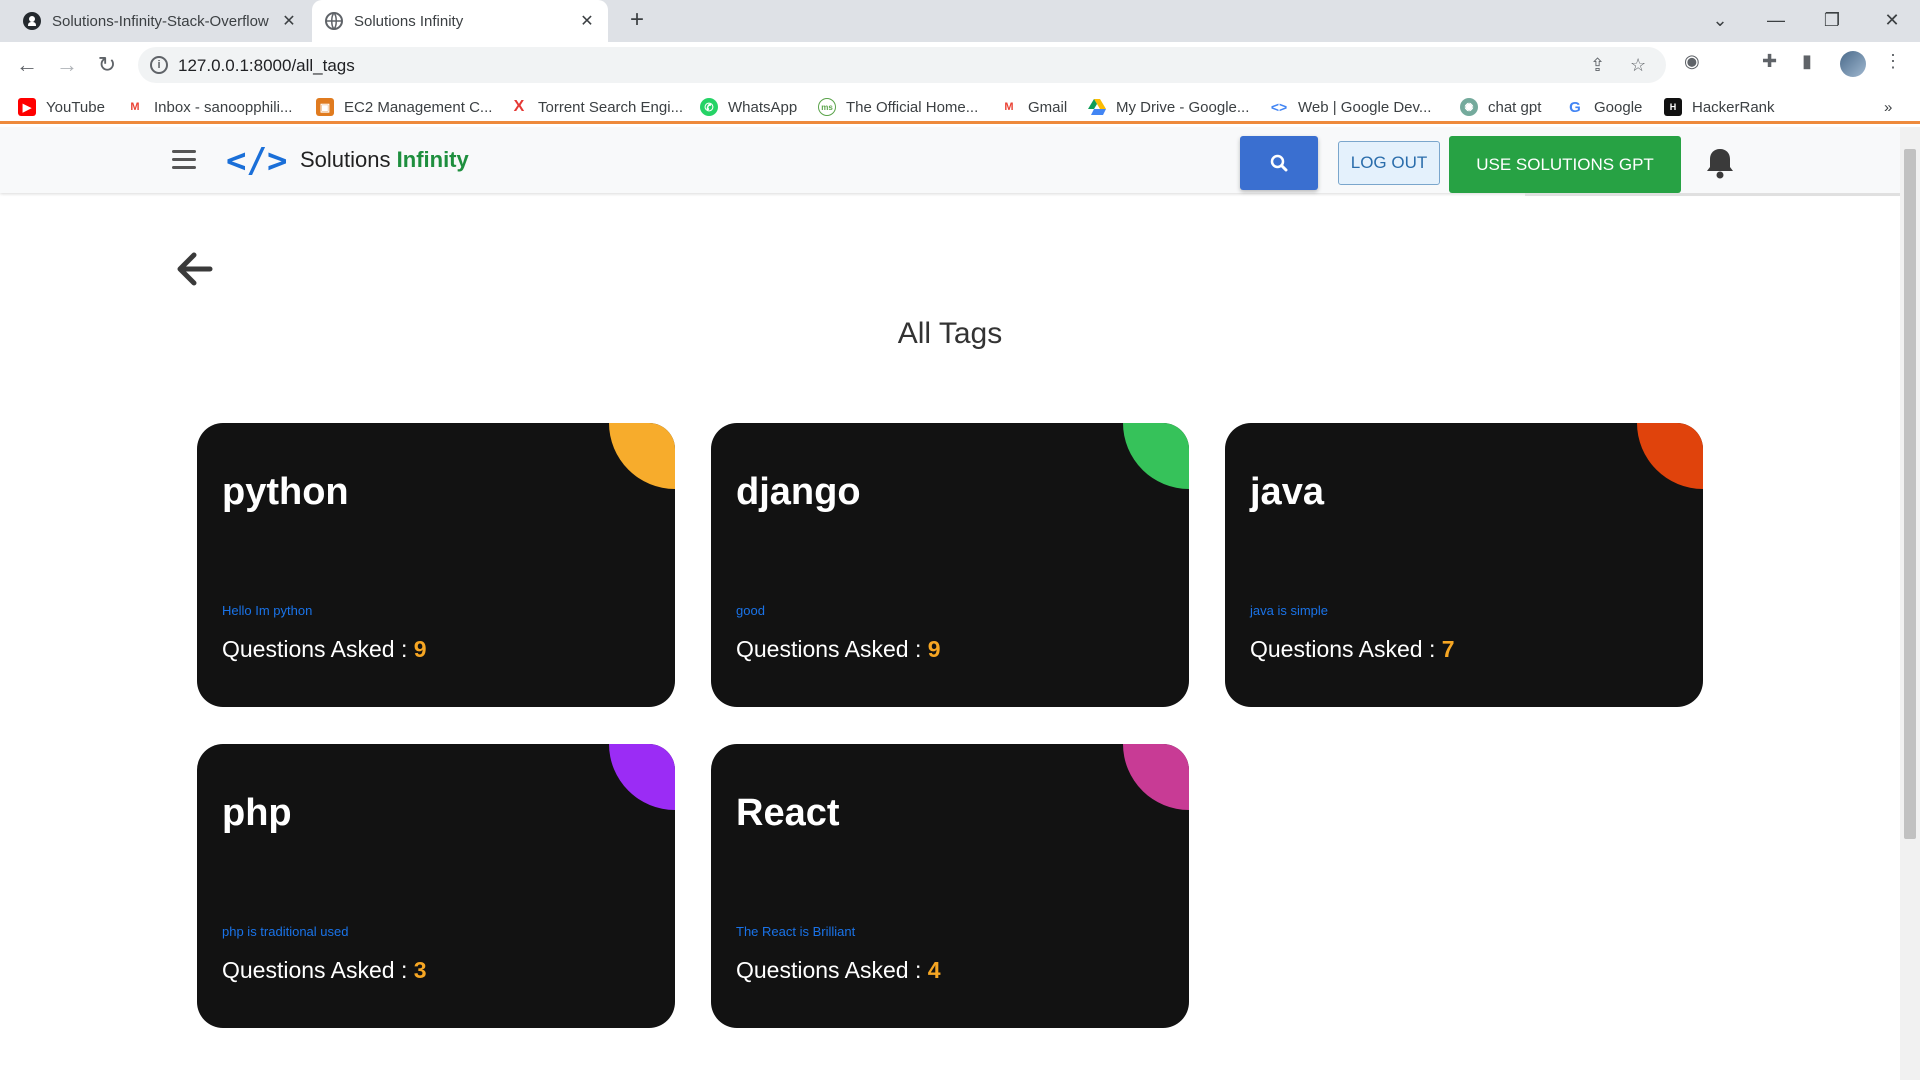  I want to click on bookmark-google: G Google, so click(1604, 107).